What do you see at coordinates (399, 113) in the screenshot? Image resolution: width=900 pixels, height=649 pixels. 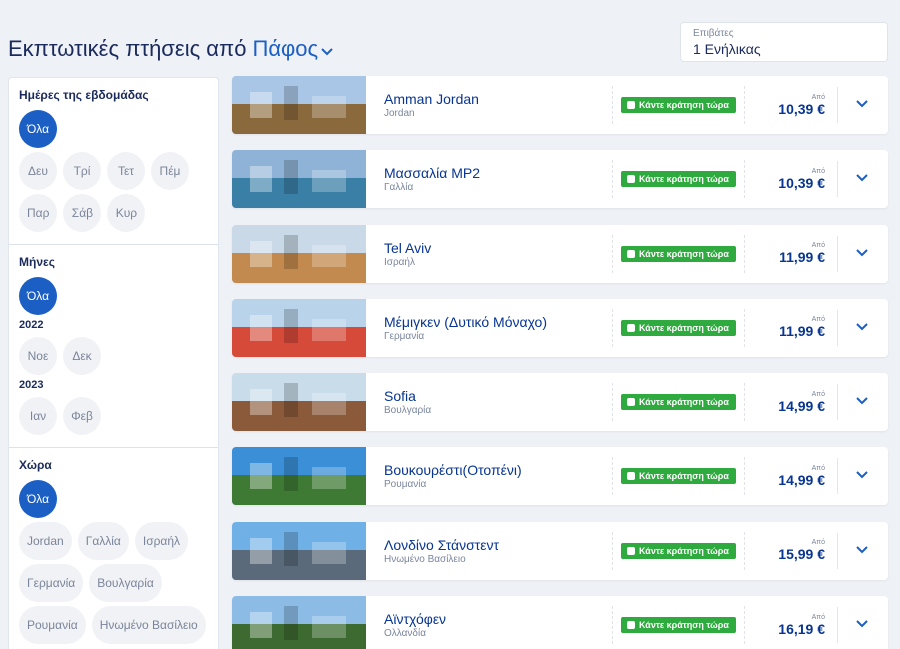 I see `destination-country: Jordan` at bounding box center [399, 113].